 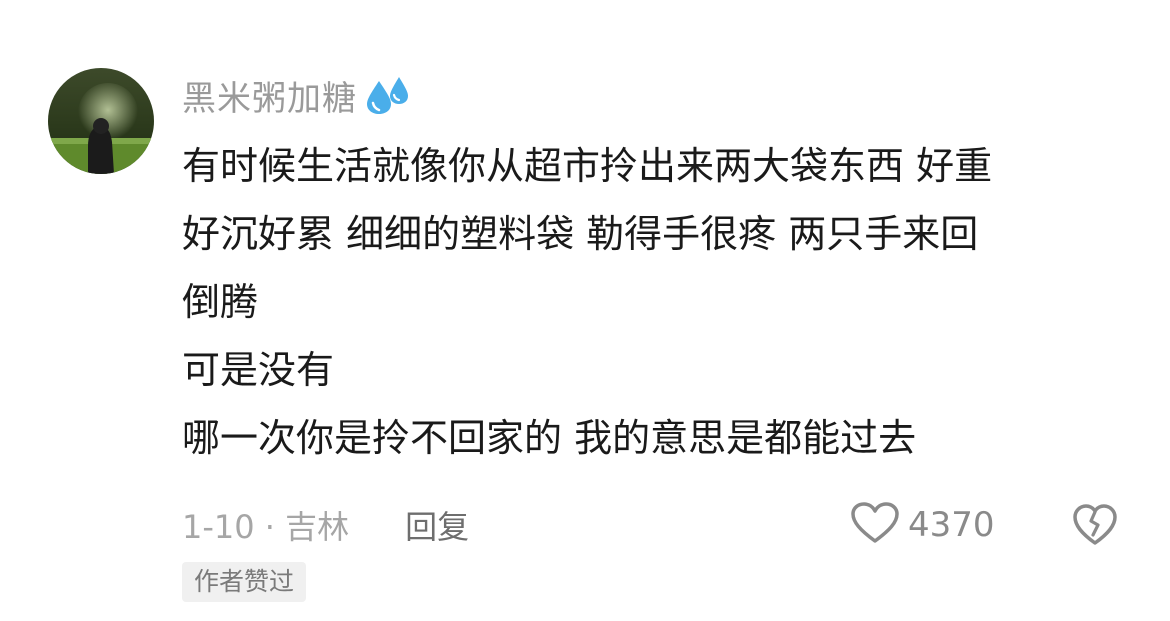 I want to click on avatar, so click(x=101, y=121).